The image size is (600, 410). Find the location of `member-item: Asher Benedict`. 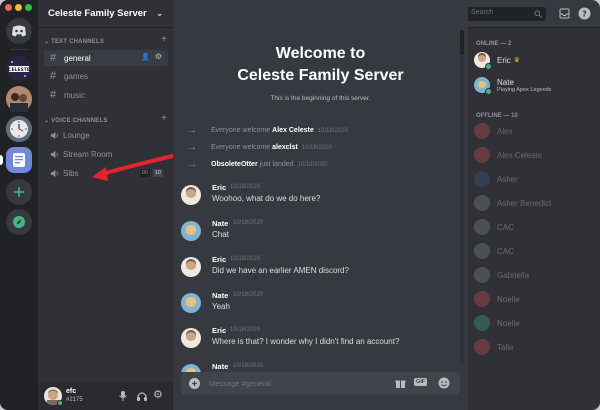

member-item: Asher Benedict is located at coordinates (534, 203).